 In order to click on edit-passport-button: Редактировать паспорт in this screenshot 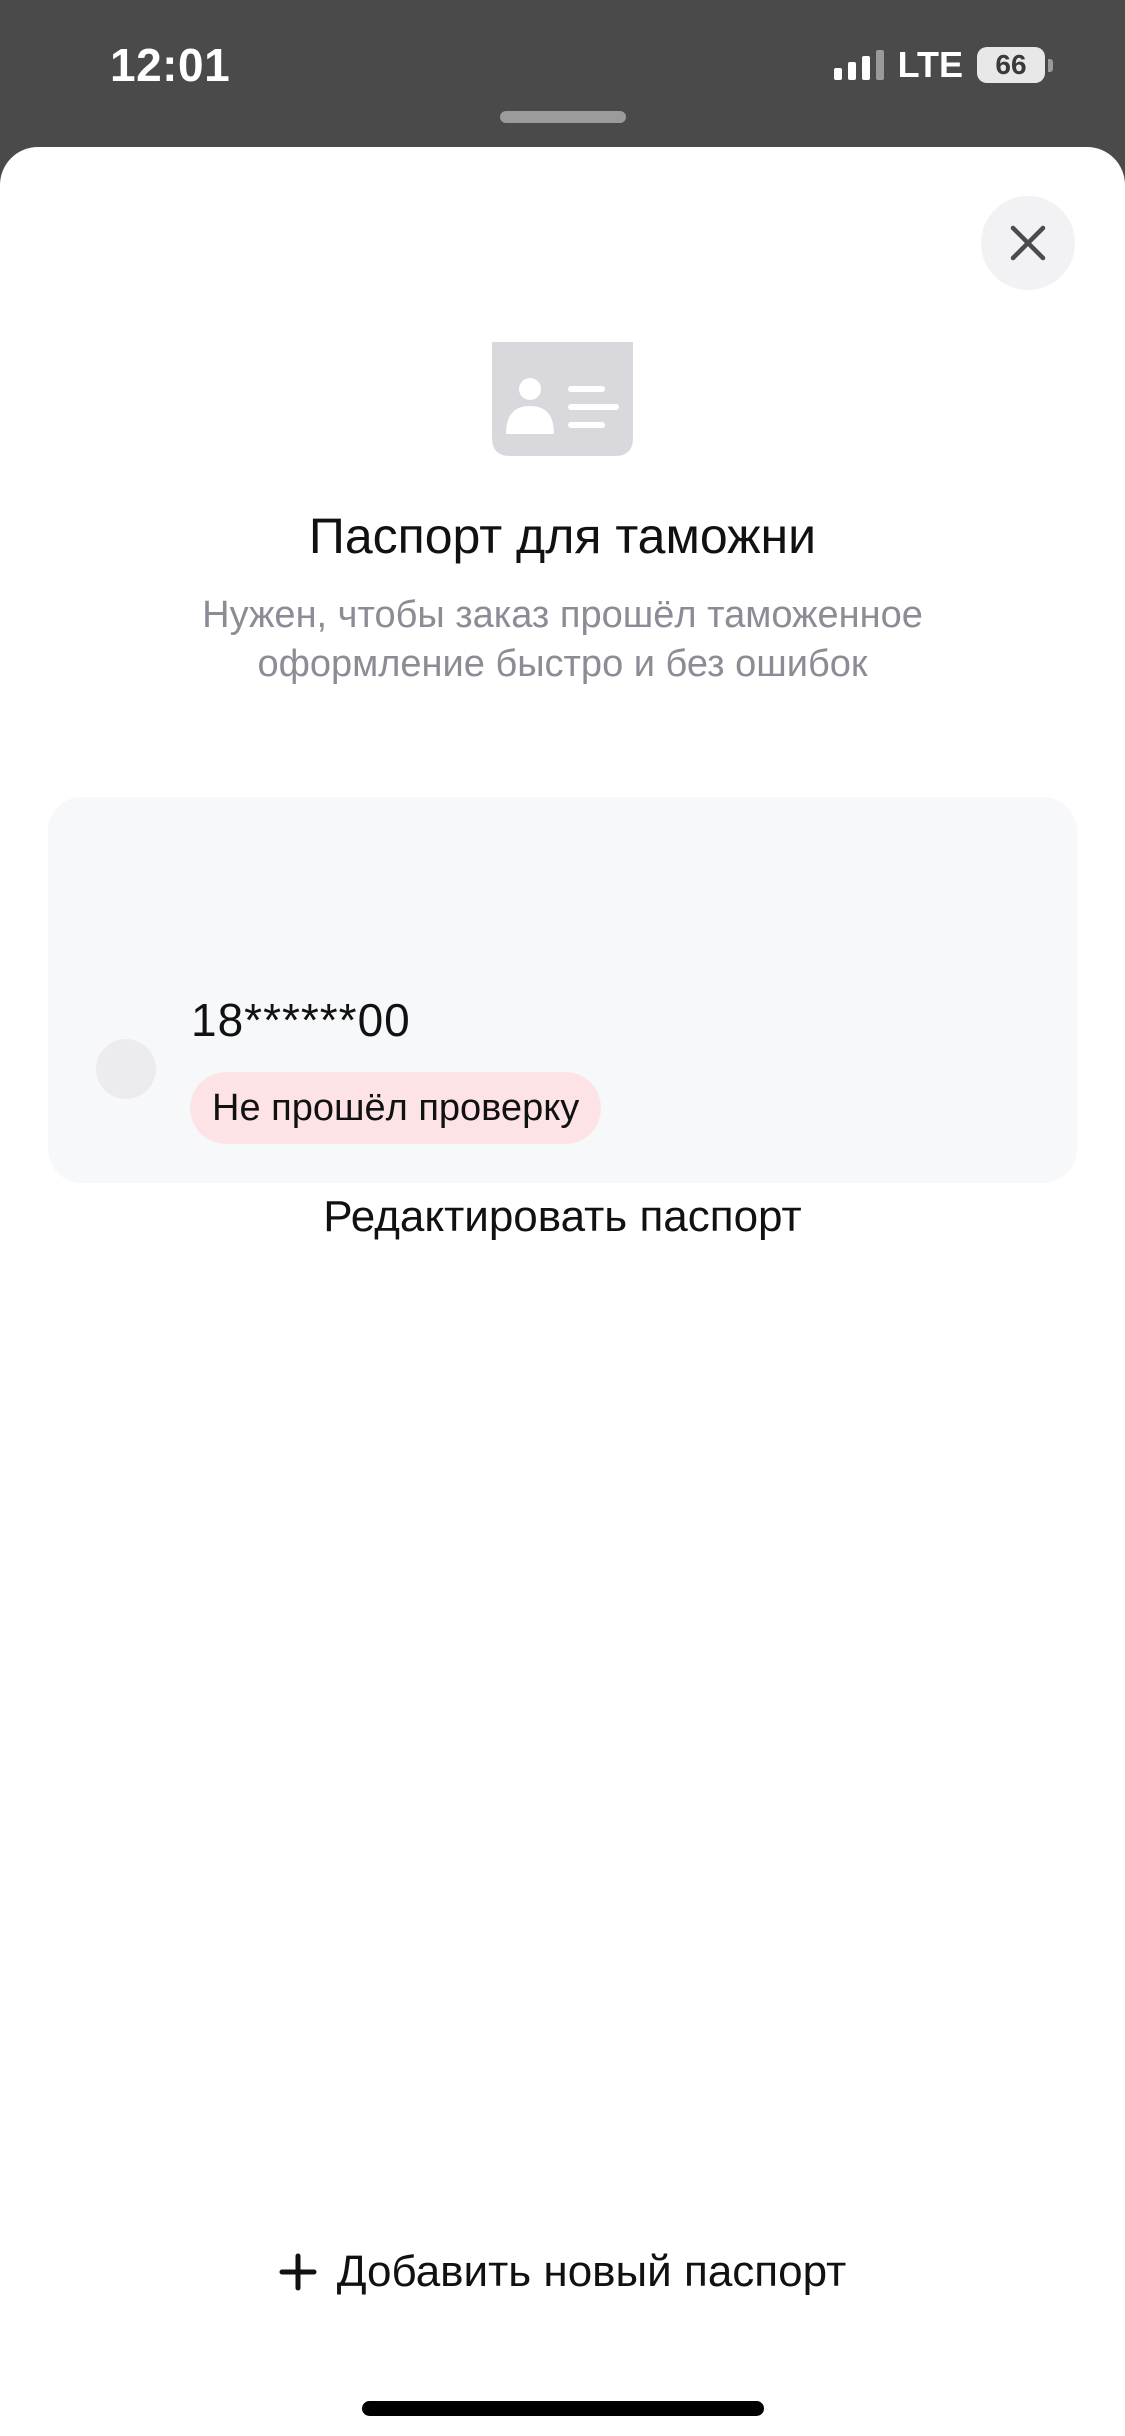, I will do `click(562, 1217)`.